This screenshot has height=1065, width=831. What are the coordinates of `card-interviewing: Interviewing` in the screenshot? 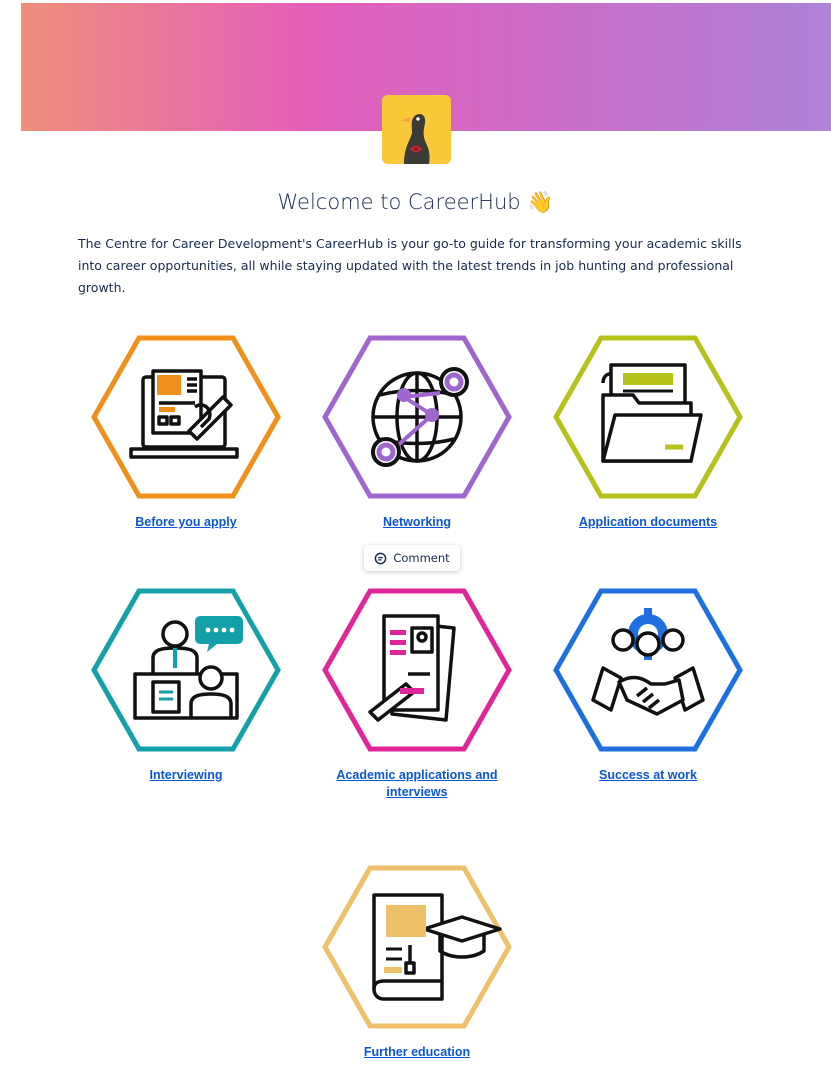 It's located at (186, 686).